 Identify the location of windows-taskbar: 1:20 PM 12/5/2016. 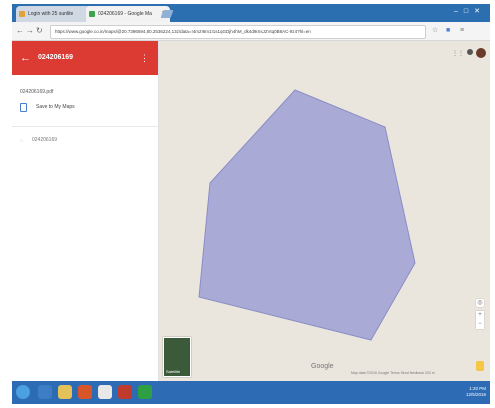
(251, 392).